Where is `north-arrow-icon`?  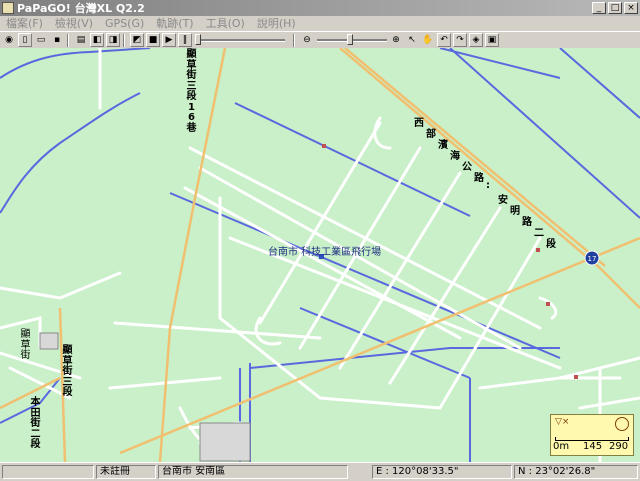
north-arrow-icon is located at coordinates (622, 424).